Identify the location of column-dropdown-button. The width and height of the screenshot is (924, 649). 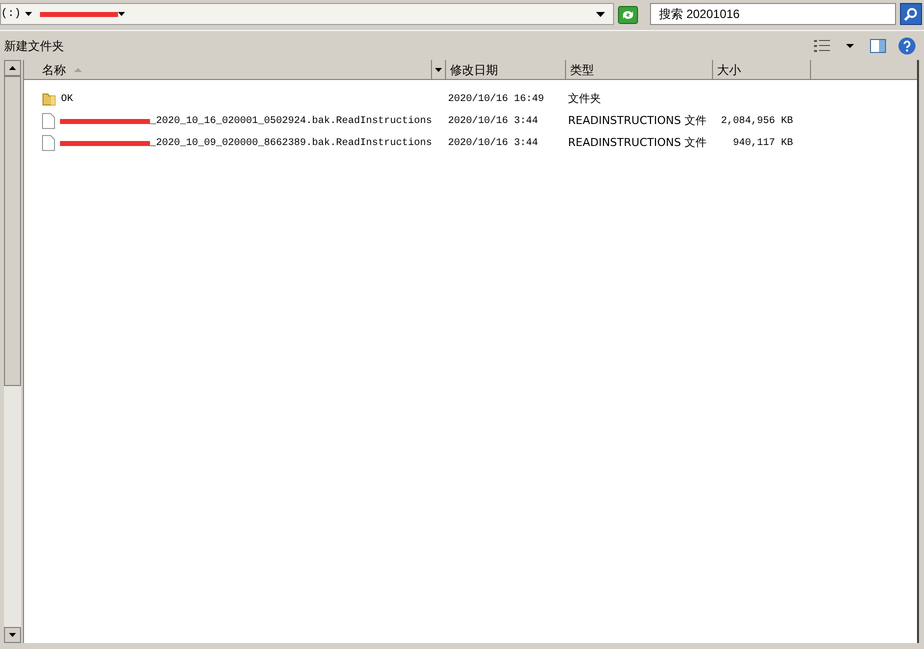
(438, 69).